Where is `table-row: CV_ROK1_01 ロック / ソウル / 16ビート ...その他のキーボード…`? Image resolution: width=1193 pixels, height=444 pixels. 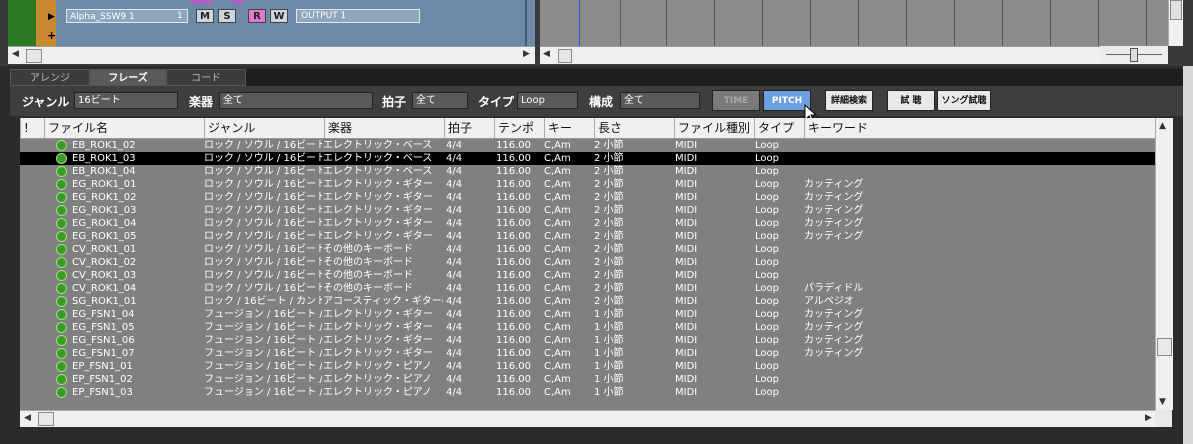 table-row: CV_ROK1_01 ロック / ソウル / 16ビート ...その他のキーボード… is located at coordinates (587, 249).